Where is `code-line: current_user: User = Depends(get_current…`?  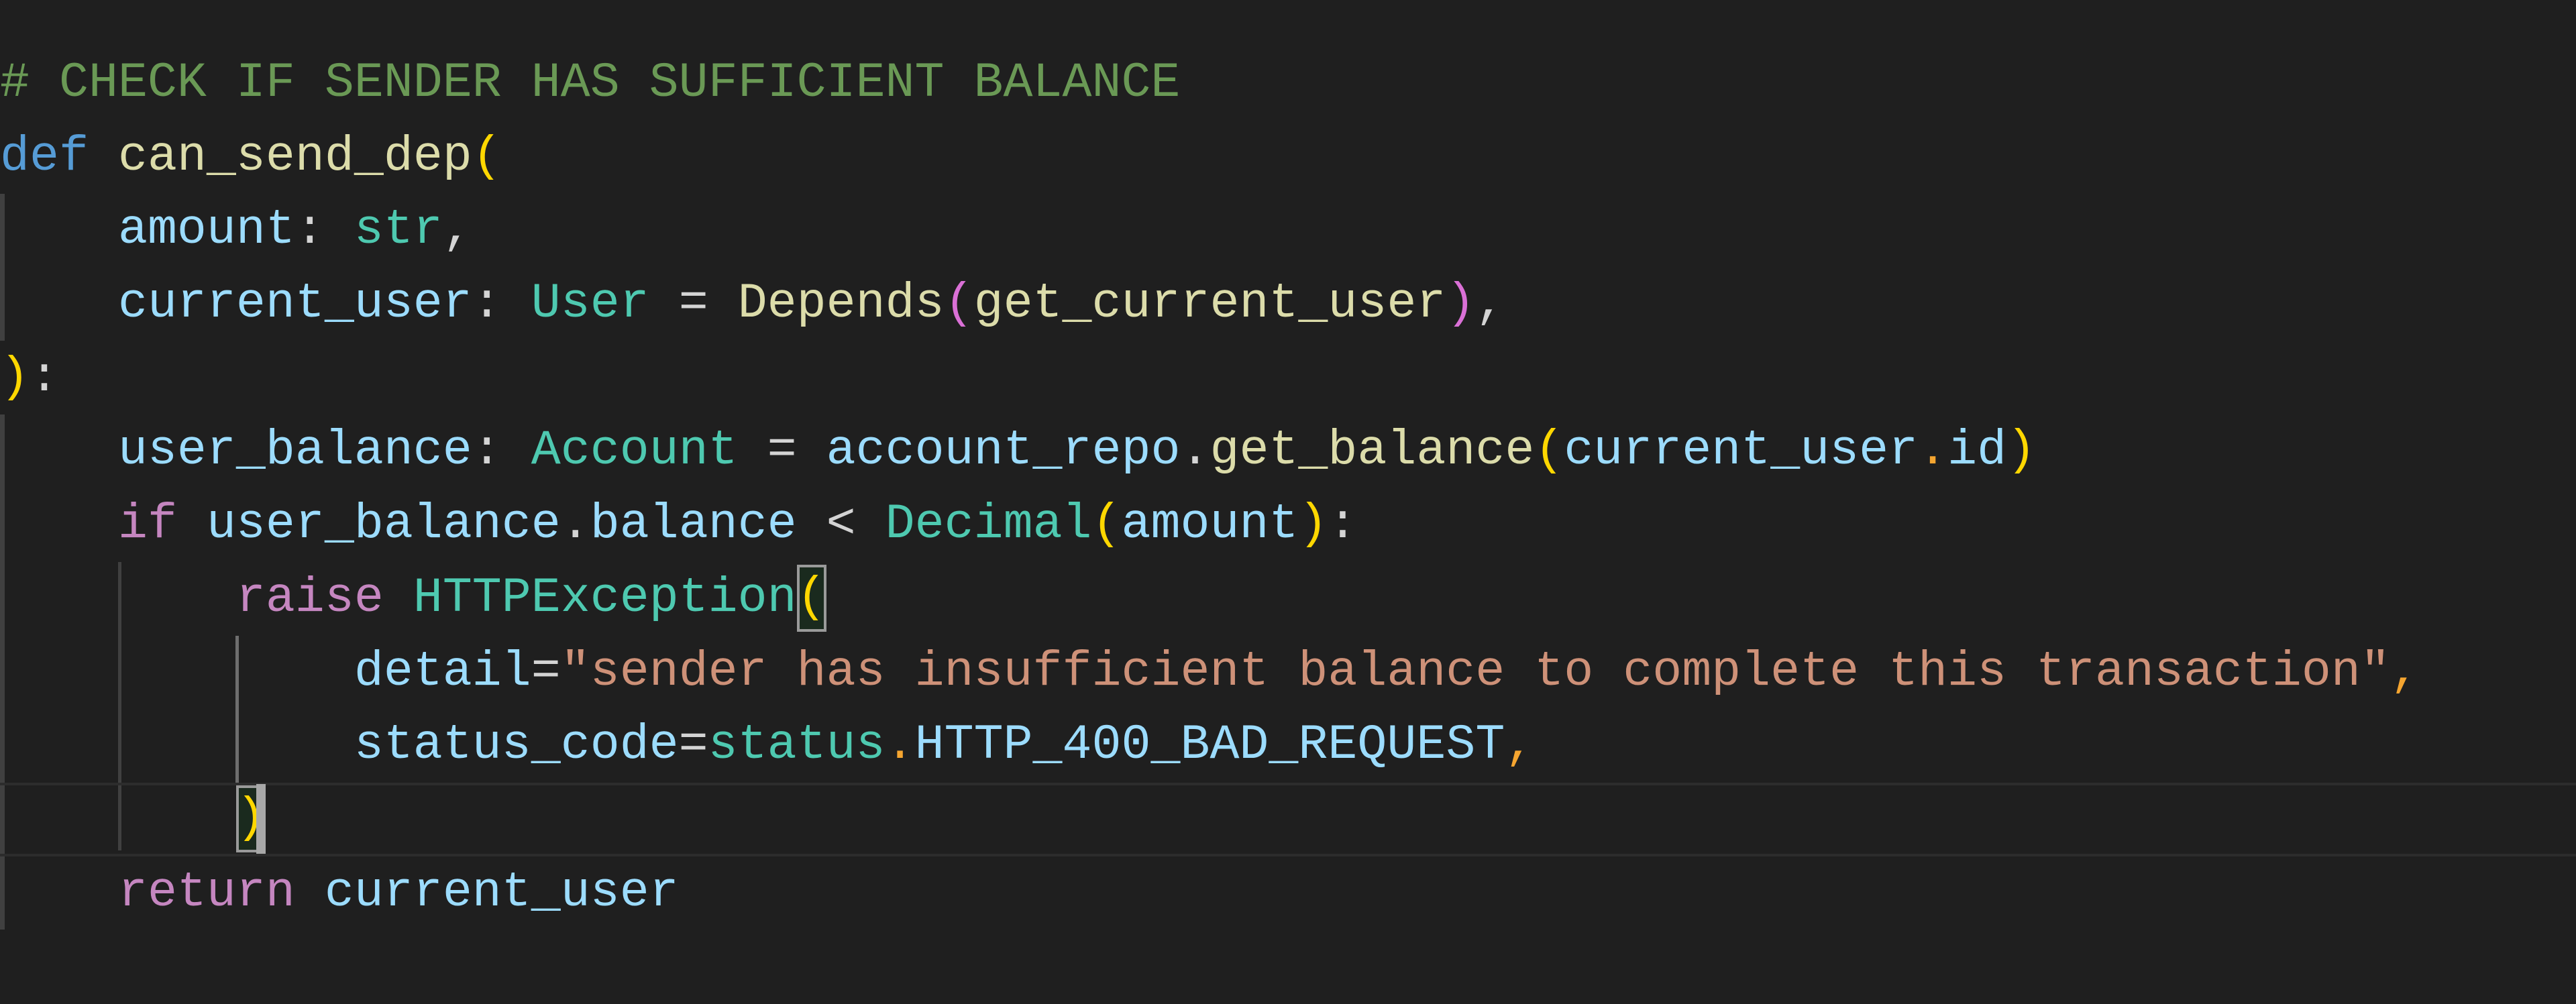
code-line: current_user: User = Depends(get_current… is located at coordinates (1288, 304).